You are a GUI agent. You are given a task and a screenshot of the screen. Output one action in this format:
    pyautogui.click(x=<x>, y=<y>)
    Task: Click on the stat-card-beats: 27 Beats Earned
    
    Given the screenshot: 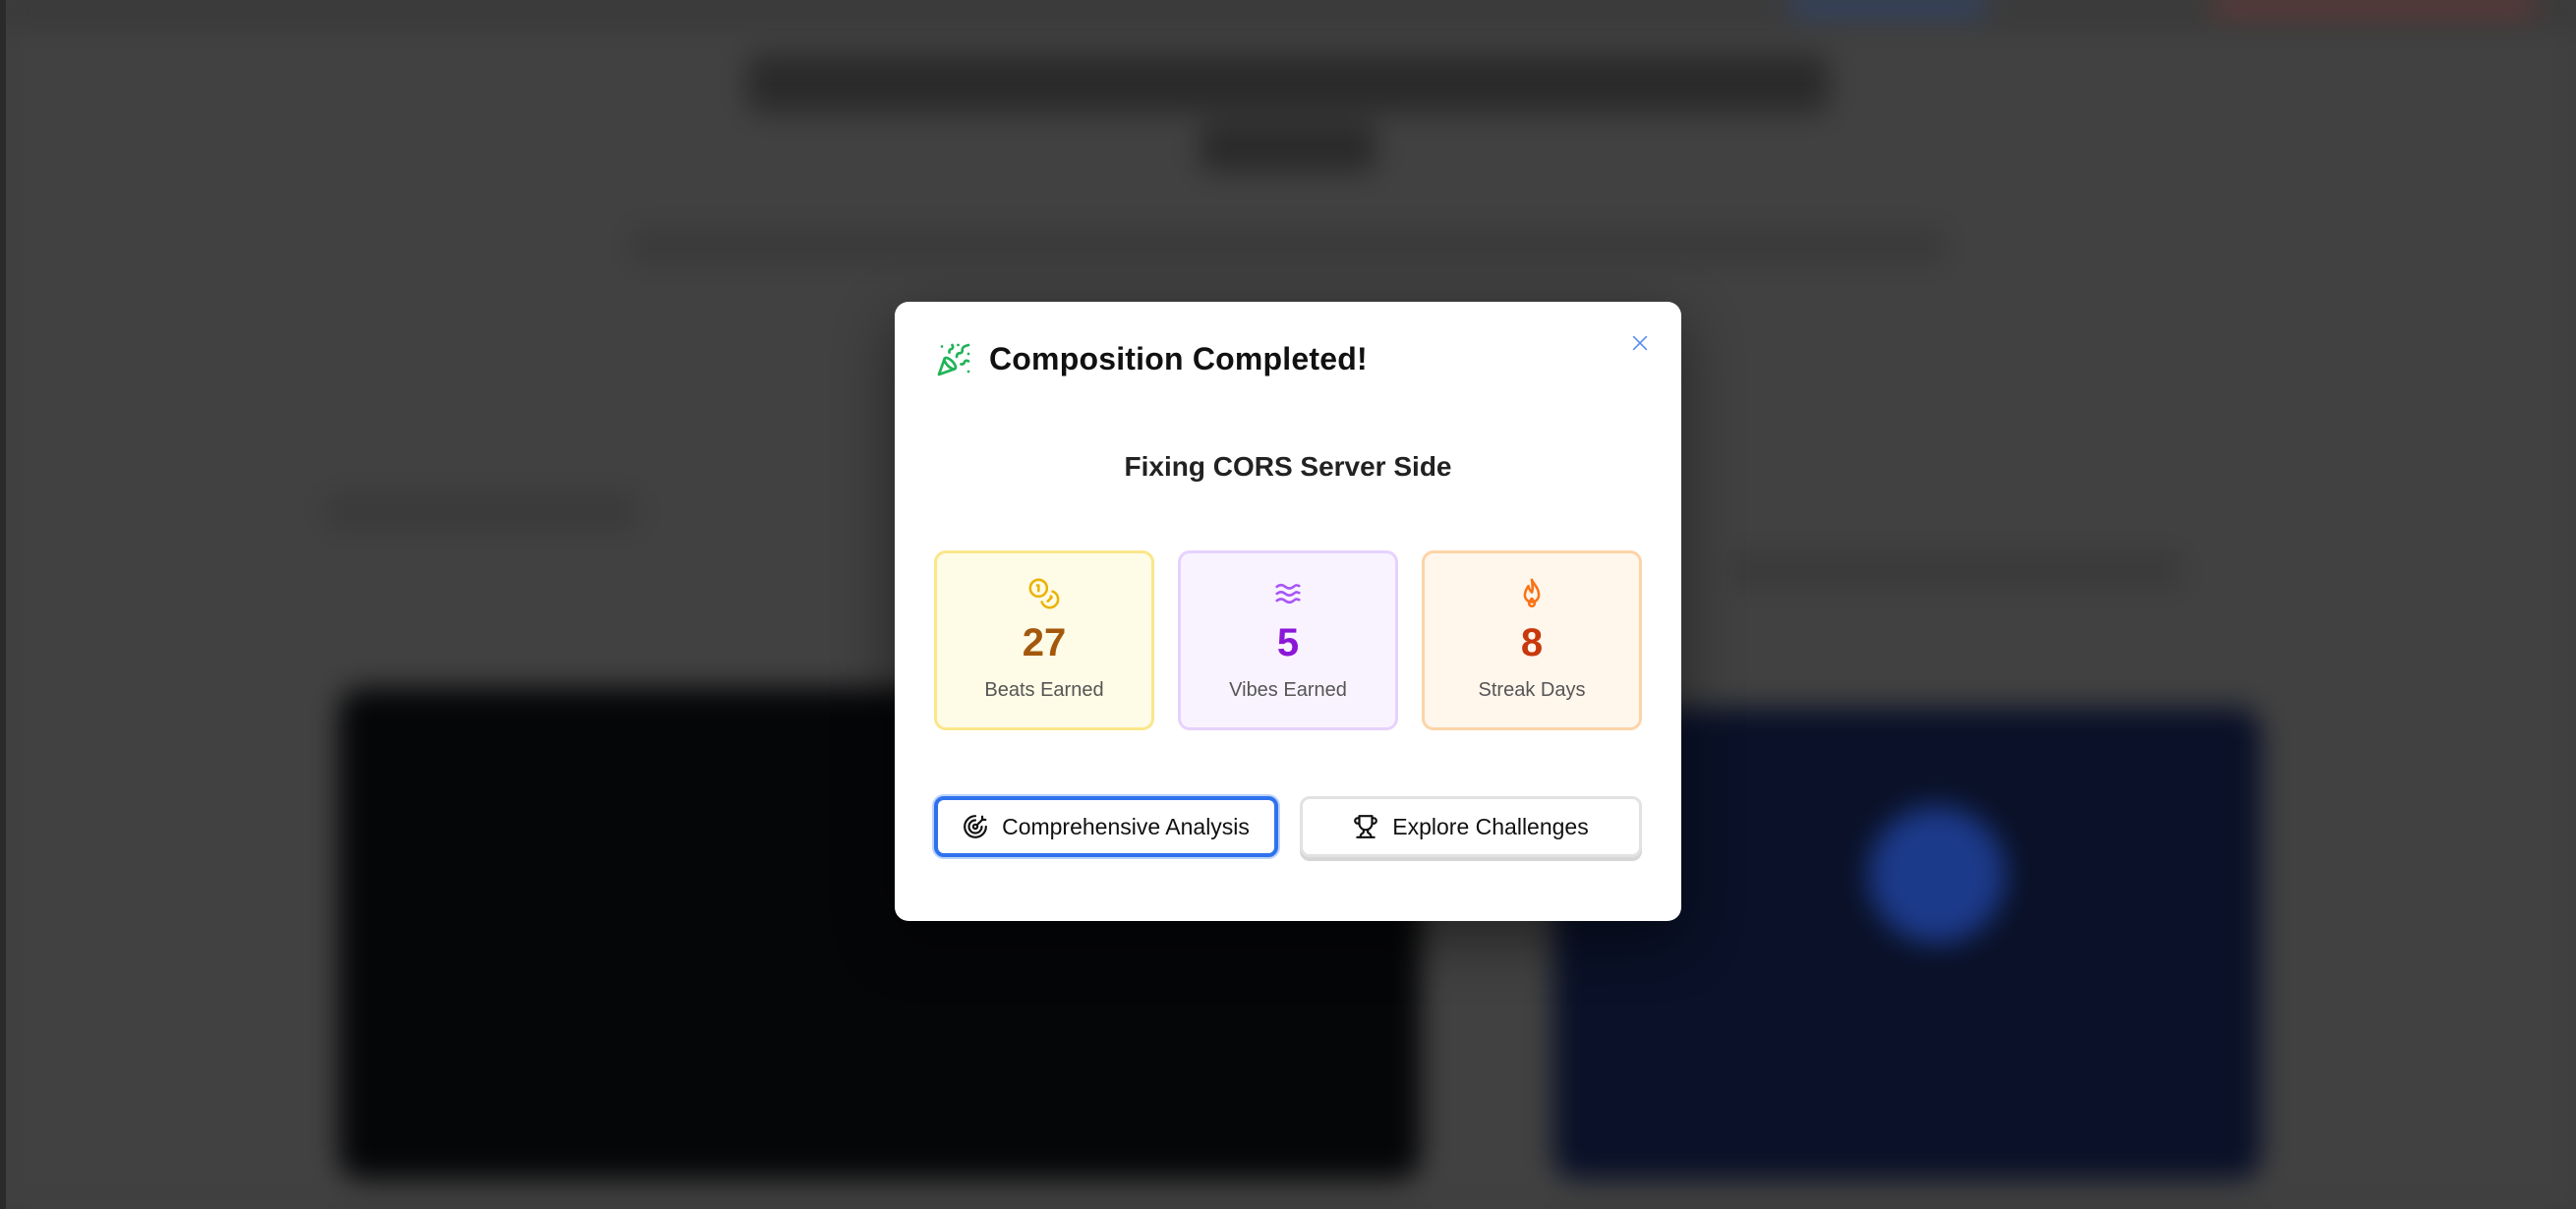 What is the action you would take?
    pyautogui.click(x=1044, y=640)
    